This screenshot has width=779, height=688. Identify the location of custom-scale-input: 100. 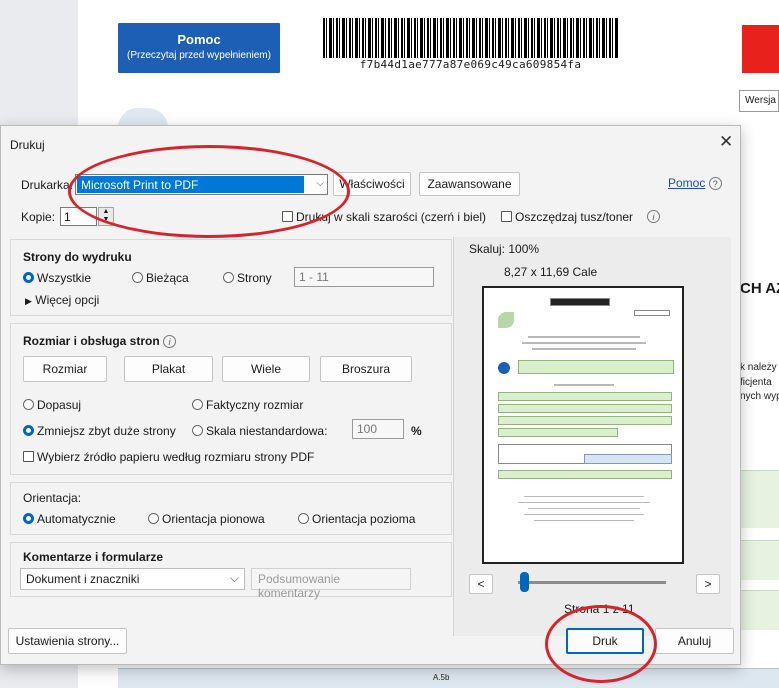
(378, 429).